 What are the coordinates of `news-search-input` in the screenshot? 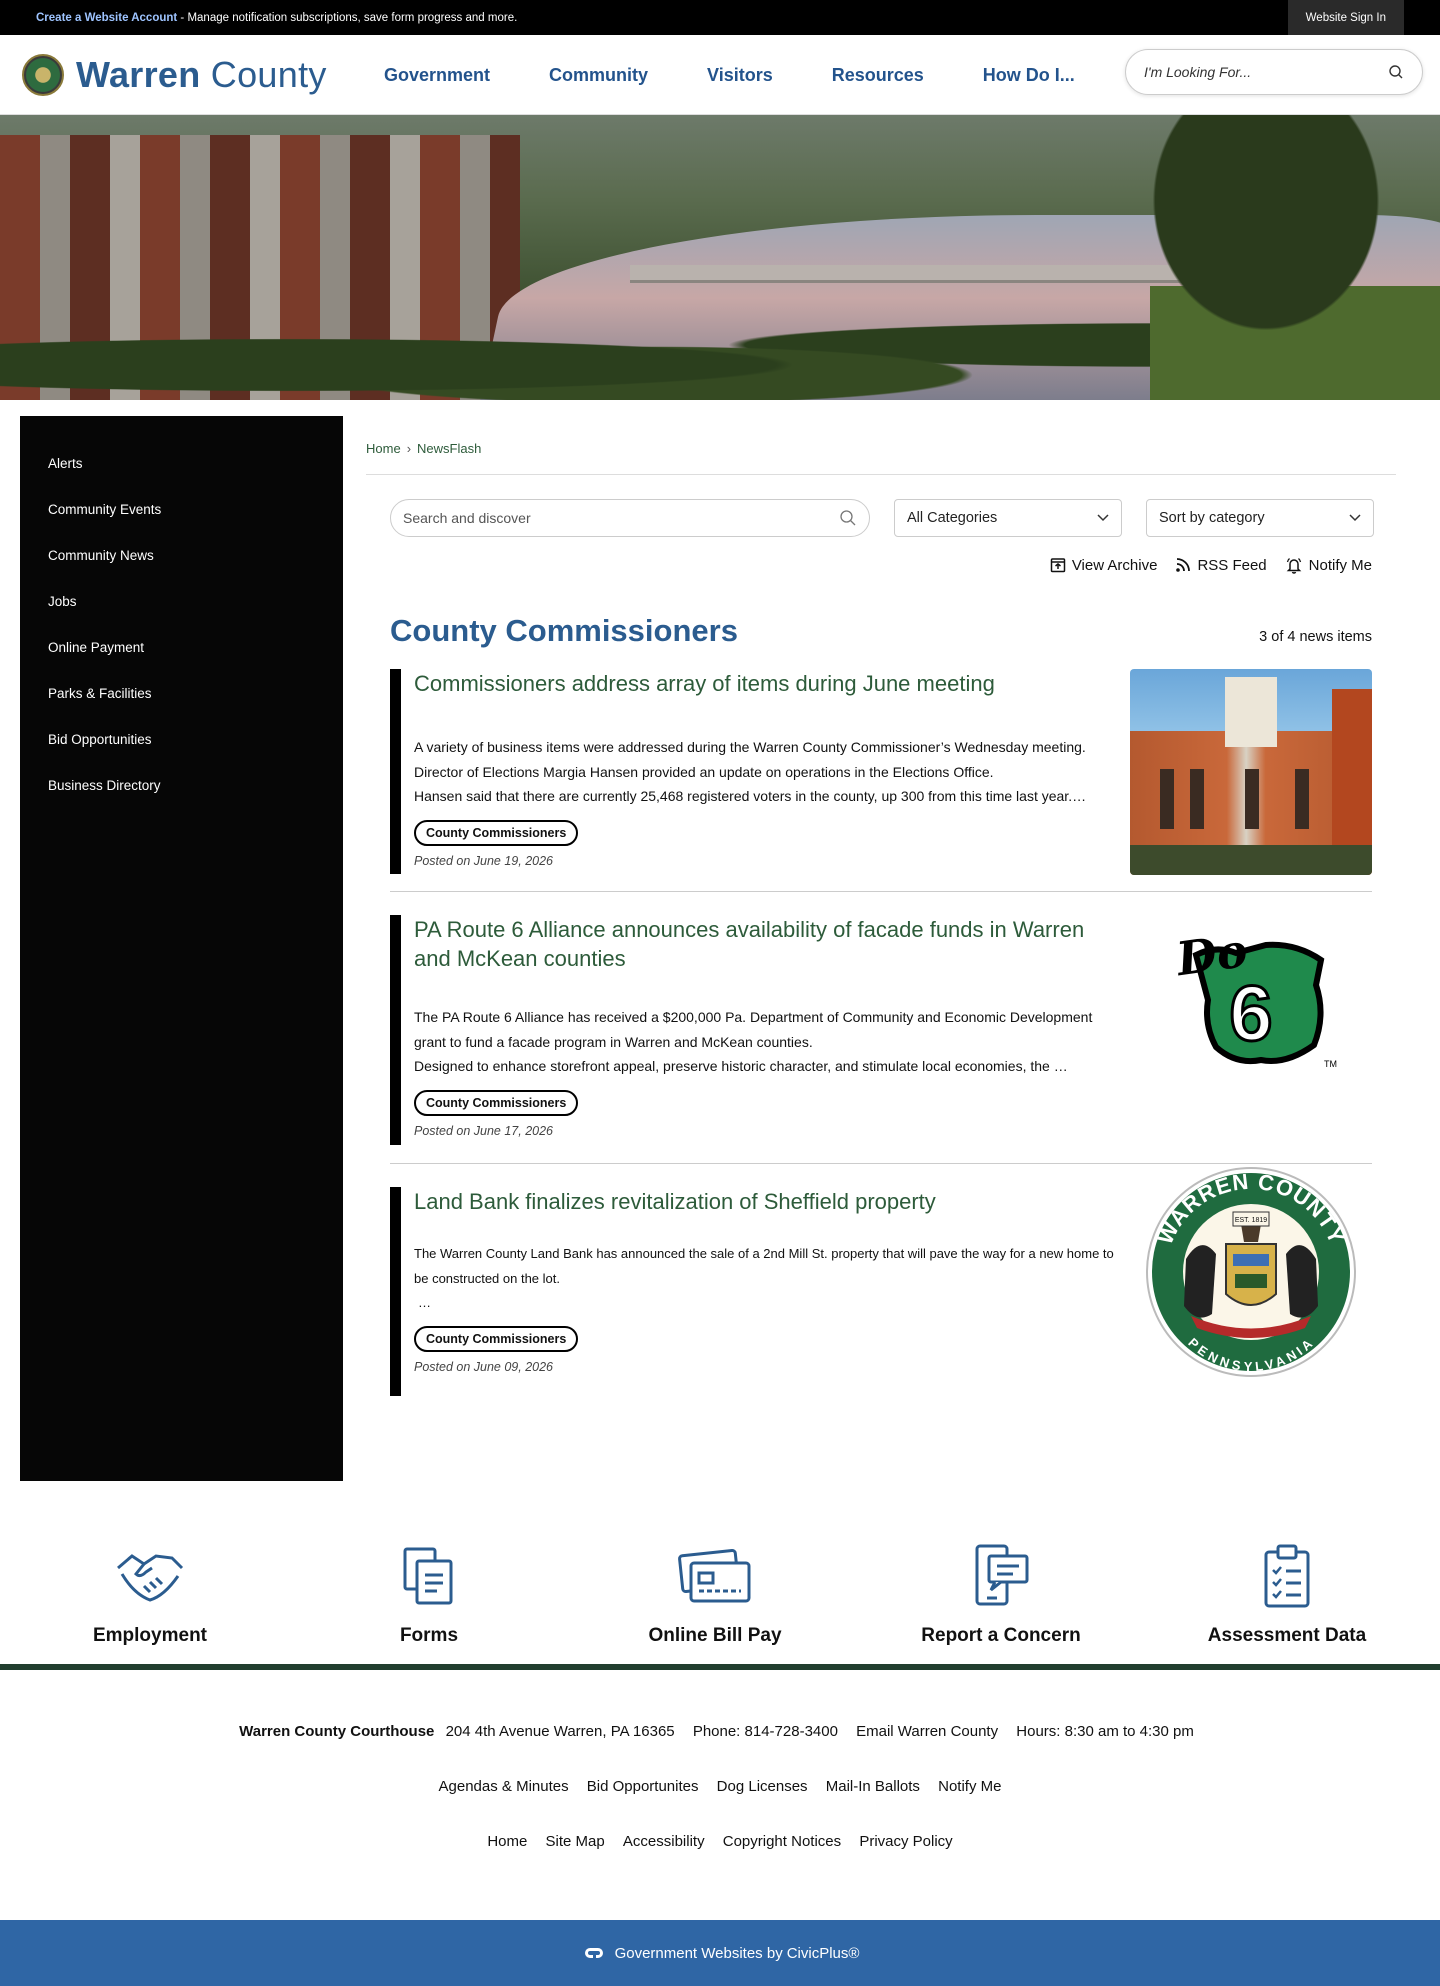 It's located at (621, 518).